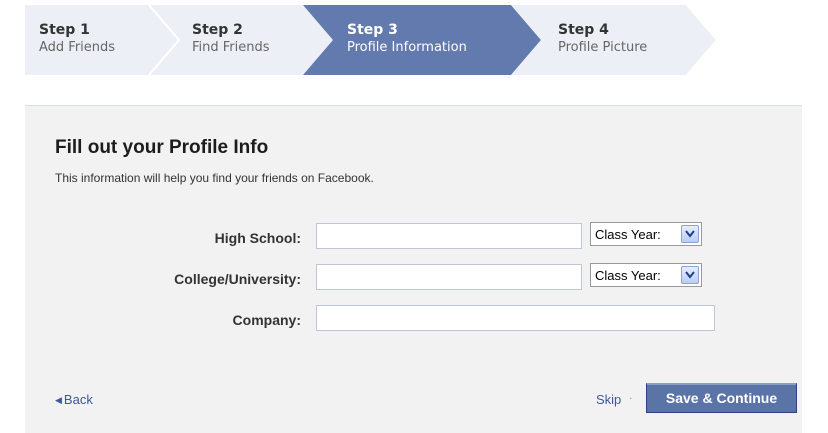  What do you see at coordinates (583, 30) in the screenshot?
I see `step-4-title: Step 4` at bounding box center [583, 30].